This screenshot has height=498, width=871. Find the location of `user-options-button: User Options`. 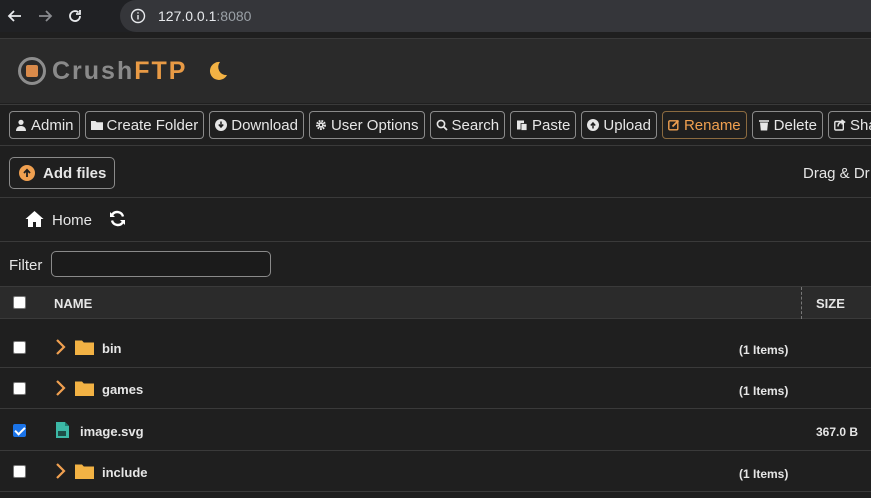

user-options-button: User Options is located at coordinates (366, 125).